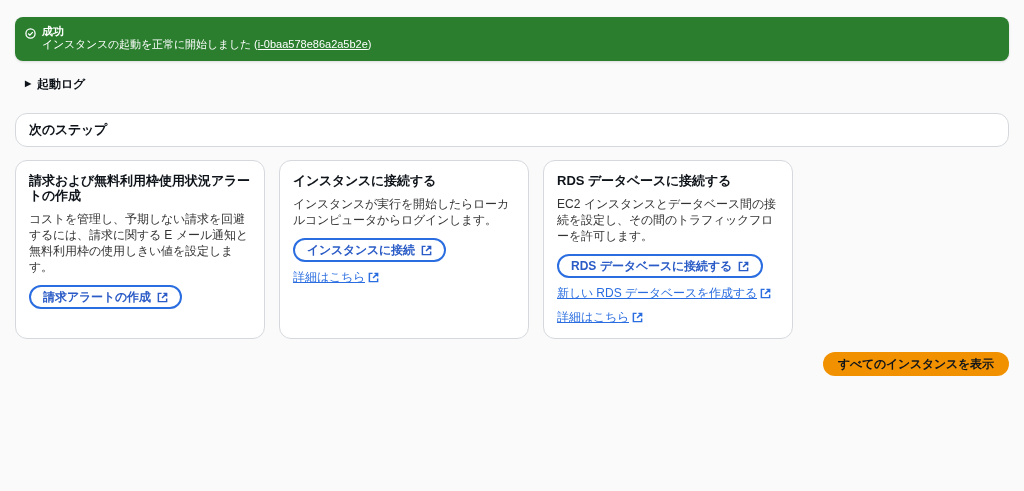 The width and height of the screenshot is (1024, 491). What do you see at coordinates (68, 130) in the screenshot?
I see `section-title: 次のステップ` at bounding box center [68, 130].